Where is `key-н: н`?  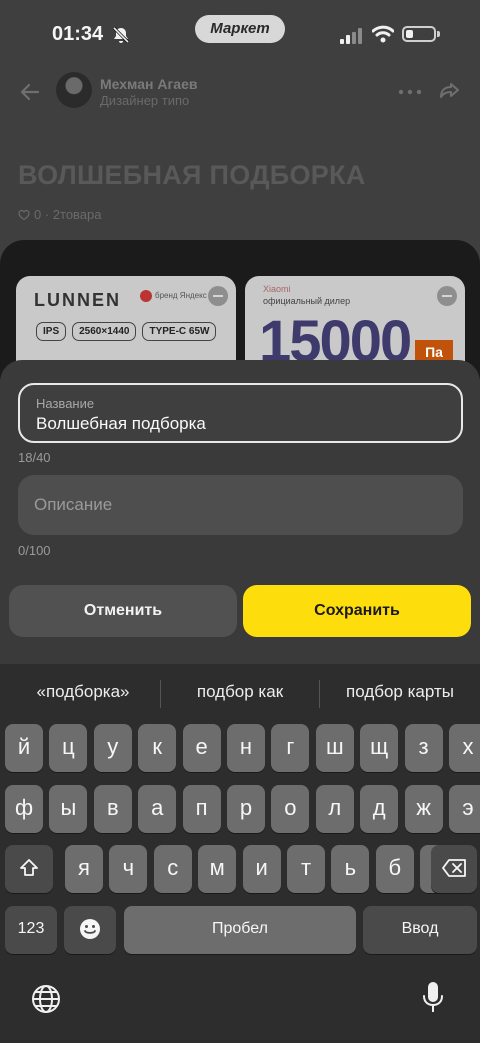
key-н: н is located at coordinates (246, 748).